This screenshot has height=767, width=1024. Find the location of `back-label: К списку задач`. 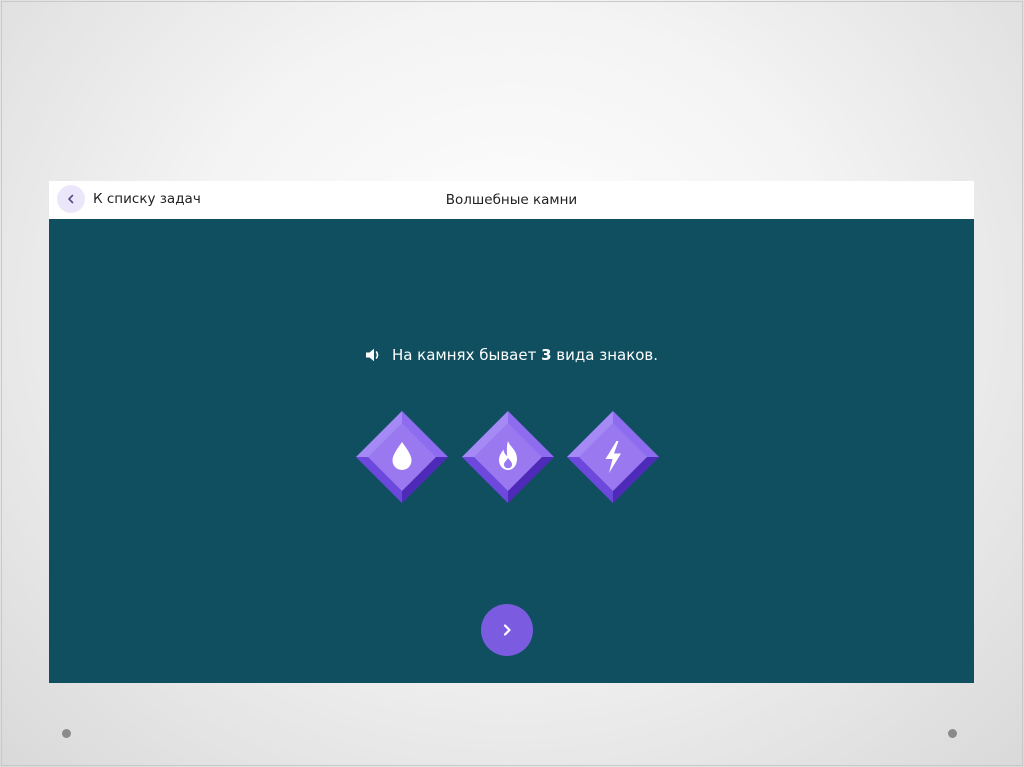

back-label: К списку задач is located at coordinates (147, 199).